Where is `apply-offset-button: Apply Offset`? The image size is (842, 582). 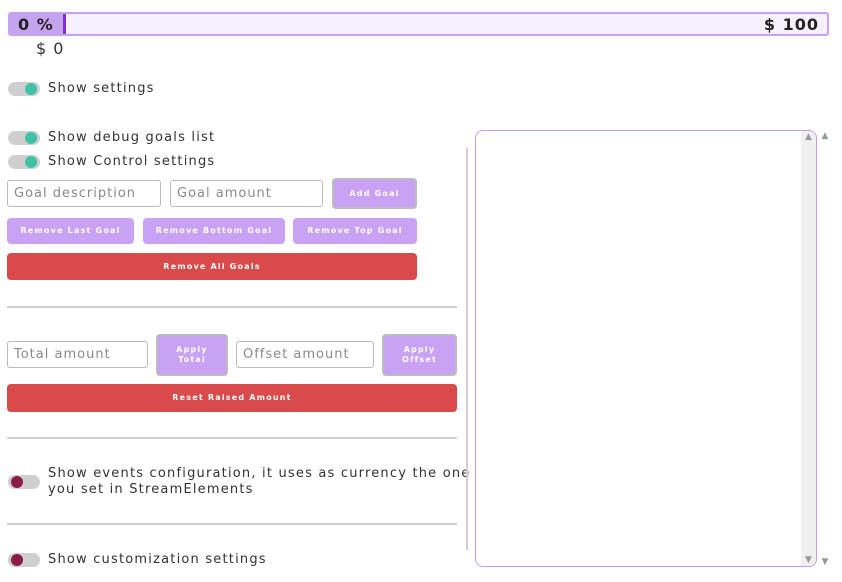
apply-offset-button: Apply Offset is located at coordinates (419, 355).